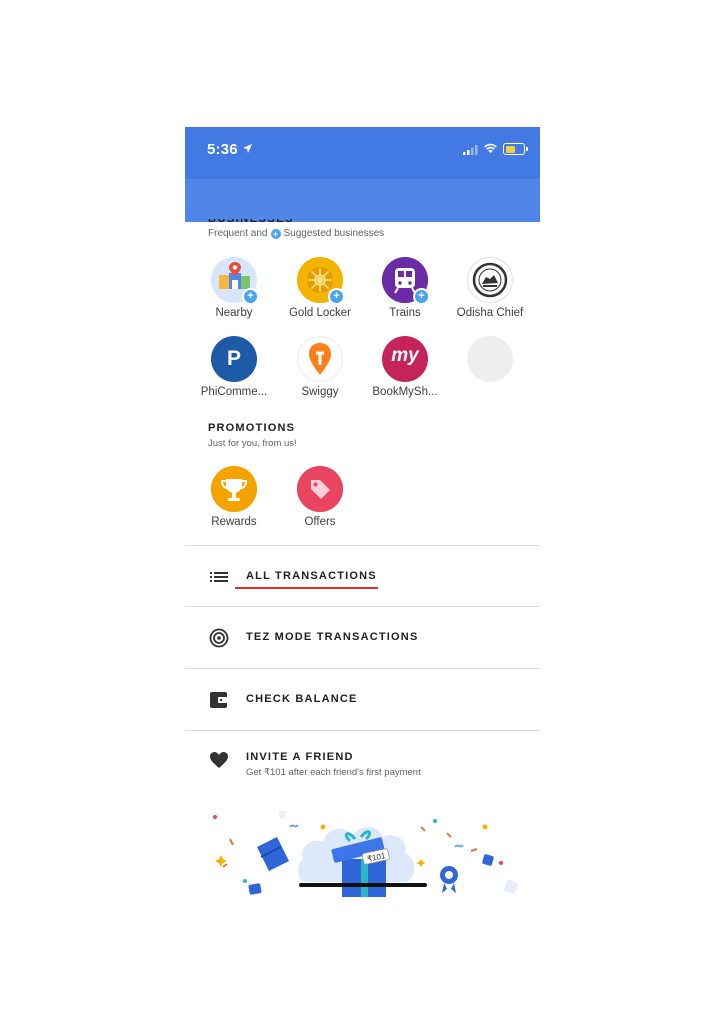 This screenshot has width=724, height=1024. I want to click on business-label: Swiggy, so click(320, 392).